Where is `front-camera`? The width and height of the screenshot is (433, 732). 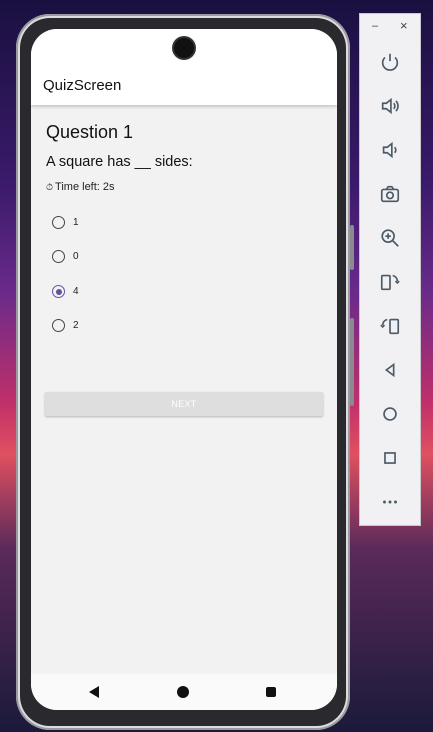
front-camera is located at coordinates (184, 48).